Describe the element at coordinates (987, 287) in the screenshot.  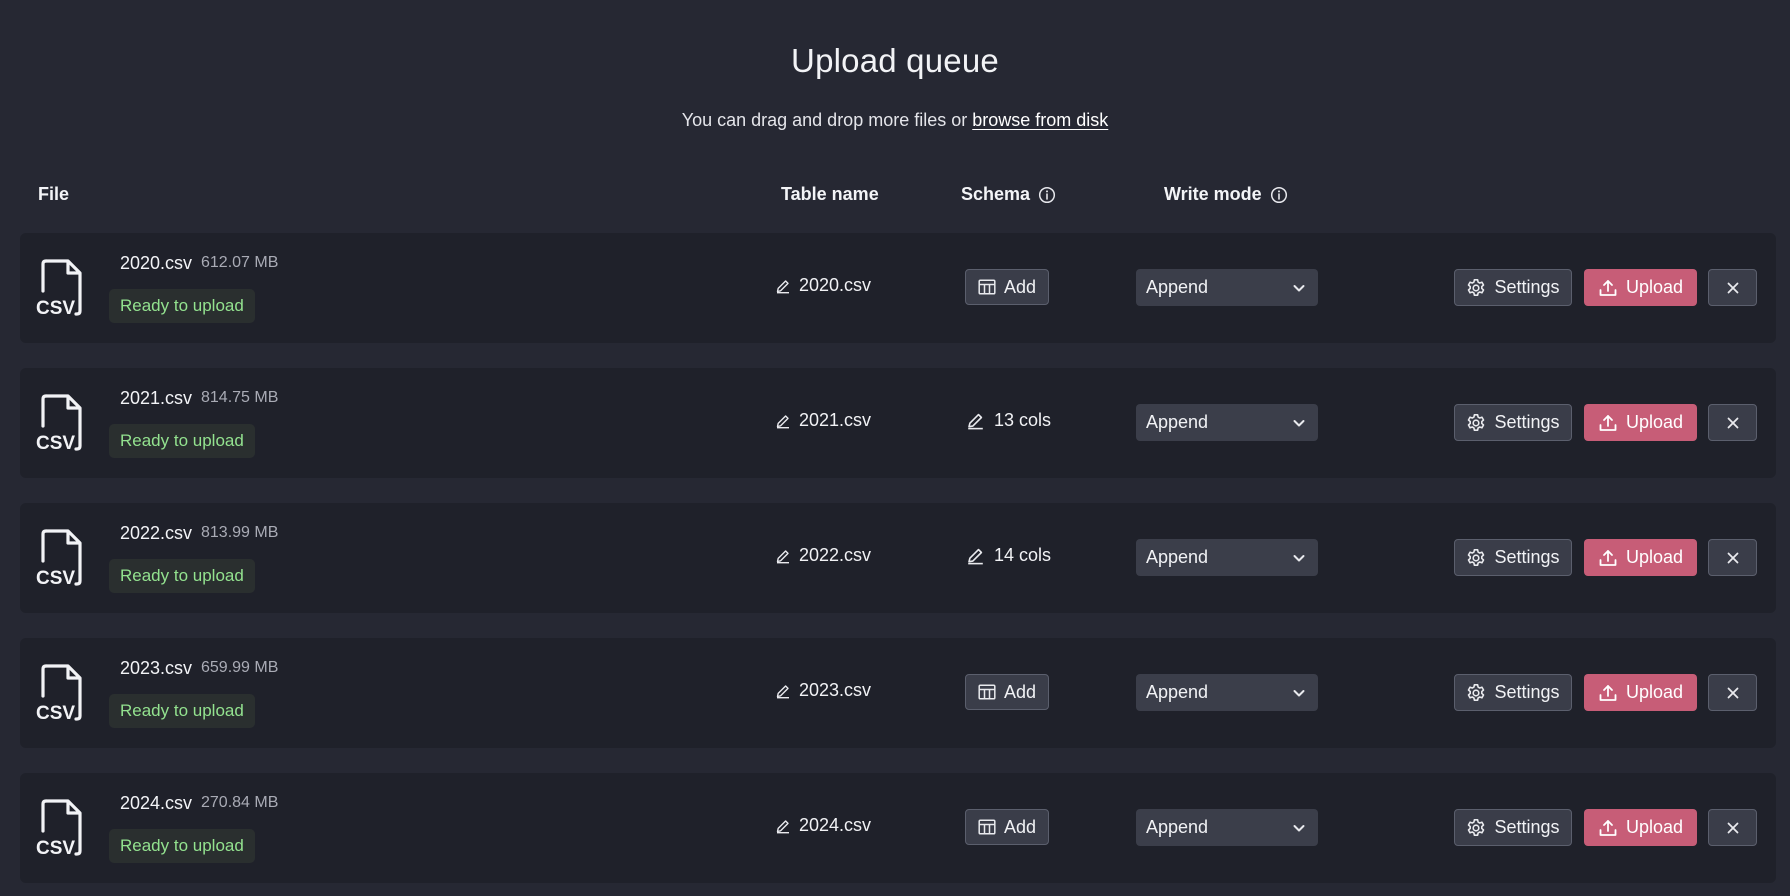
I see `table-icon` at that location.